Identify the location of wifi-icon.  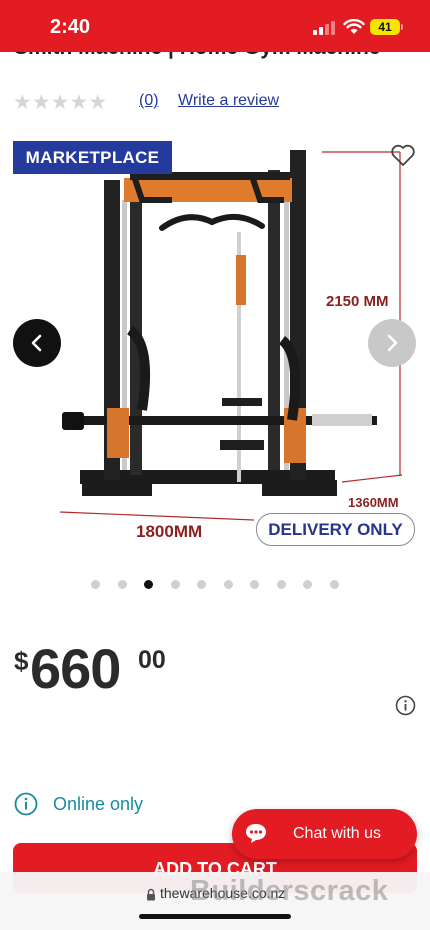
(354, 26).